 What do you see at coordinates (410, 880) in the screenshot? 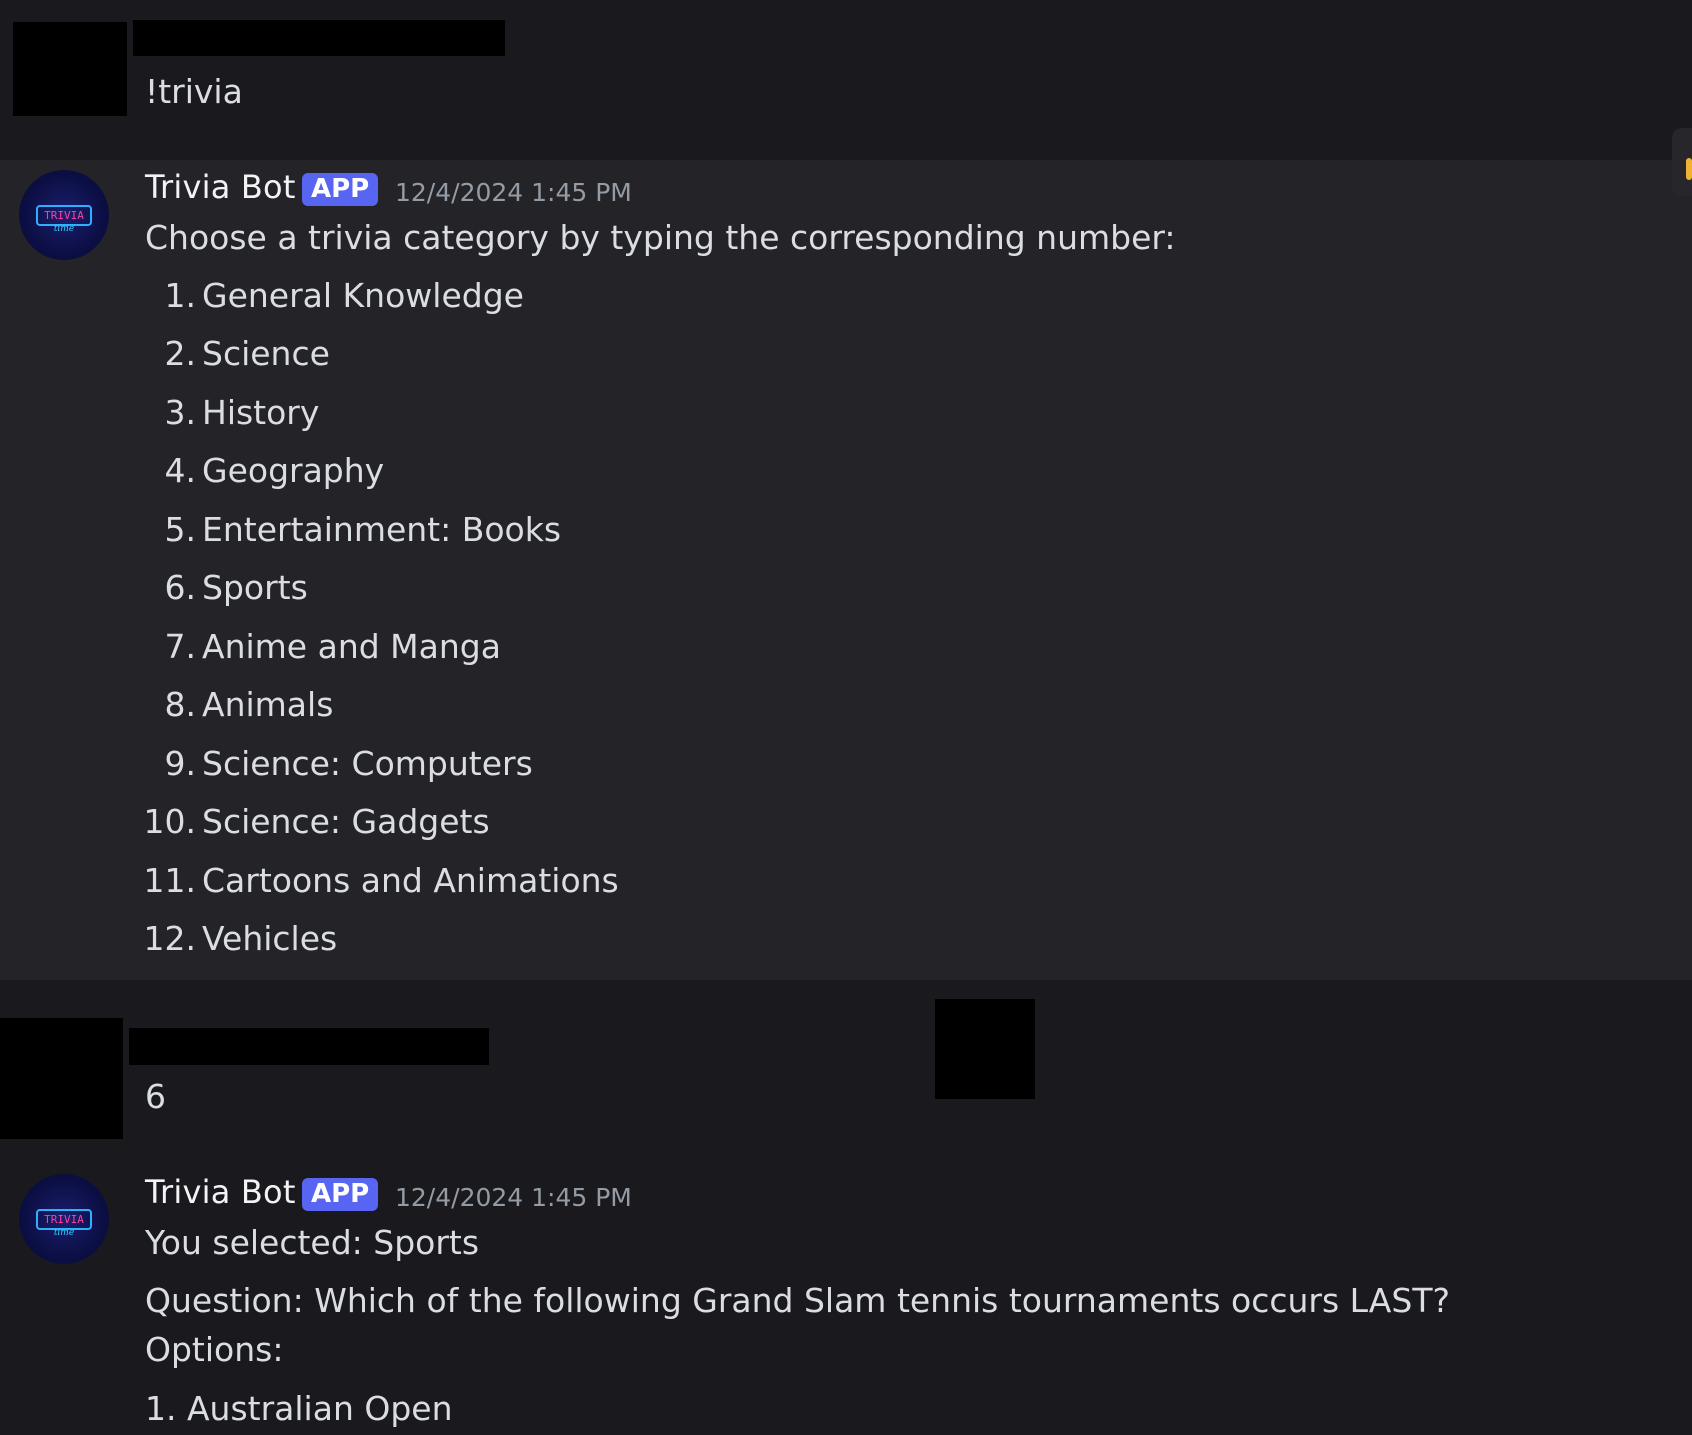
I see `list-item: Cartoons and Animations` at bounding box center [410, 880].